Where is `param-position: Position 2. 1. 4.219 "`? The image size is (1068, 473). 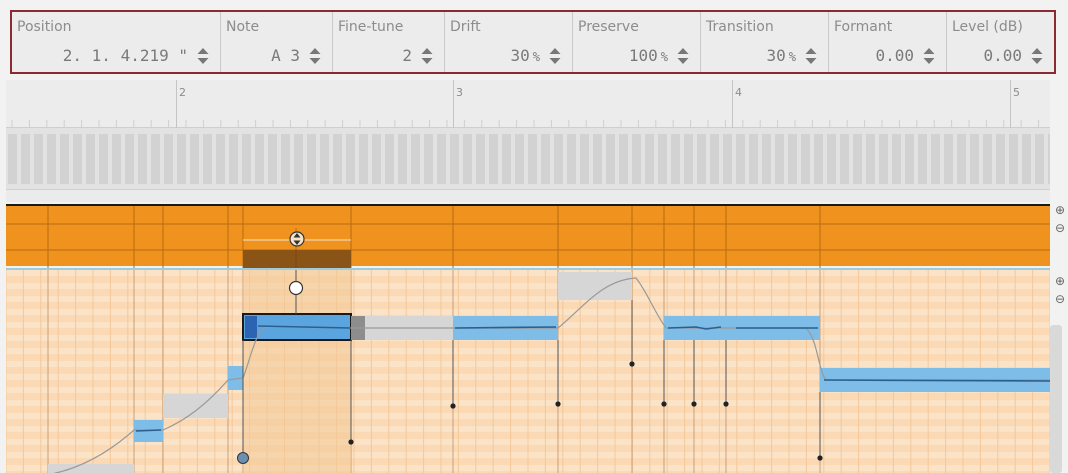
param-position: Position 2. 1. 4.219 " is located at coordinates (116, 42).